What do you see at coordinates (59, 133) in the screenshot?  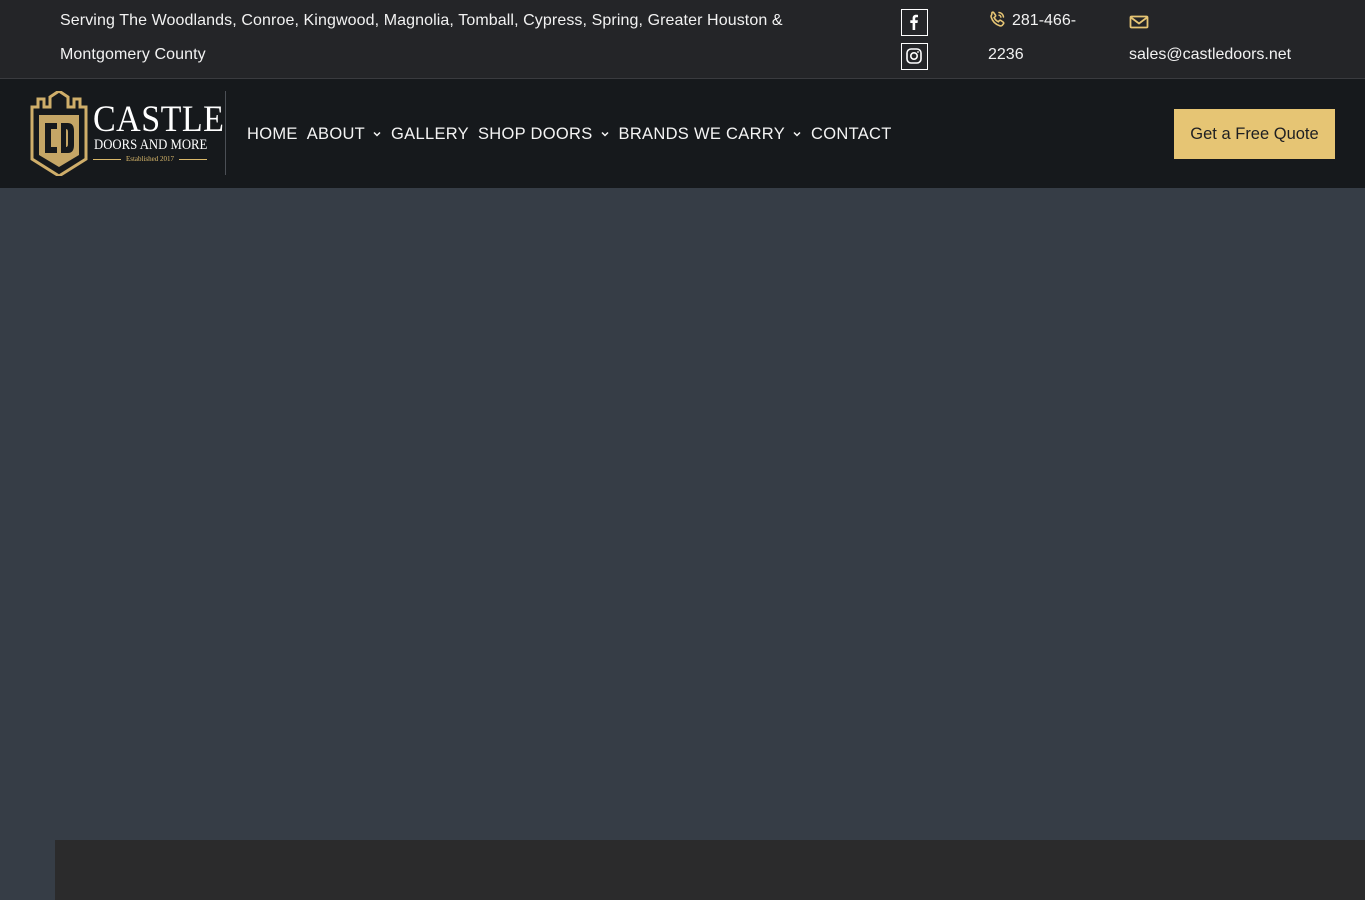 I see `castle-logo-icon` at bounding box center [59, 133].